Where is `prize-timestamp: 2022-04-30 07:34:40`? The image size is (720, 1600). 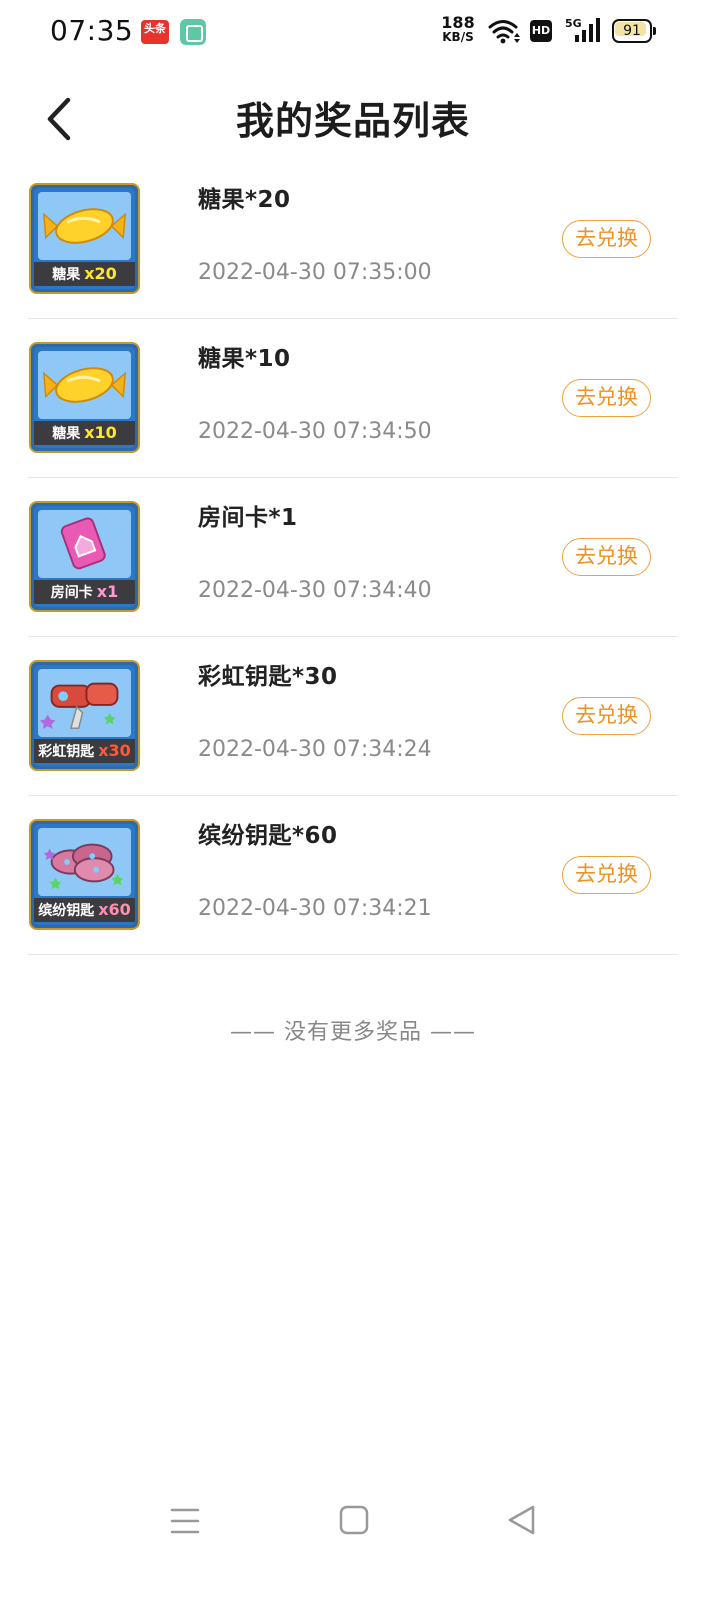 prize-timestamp: 2022-04-30 07:34:40 is located at coordinates (315, 590).